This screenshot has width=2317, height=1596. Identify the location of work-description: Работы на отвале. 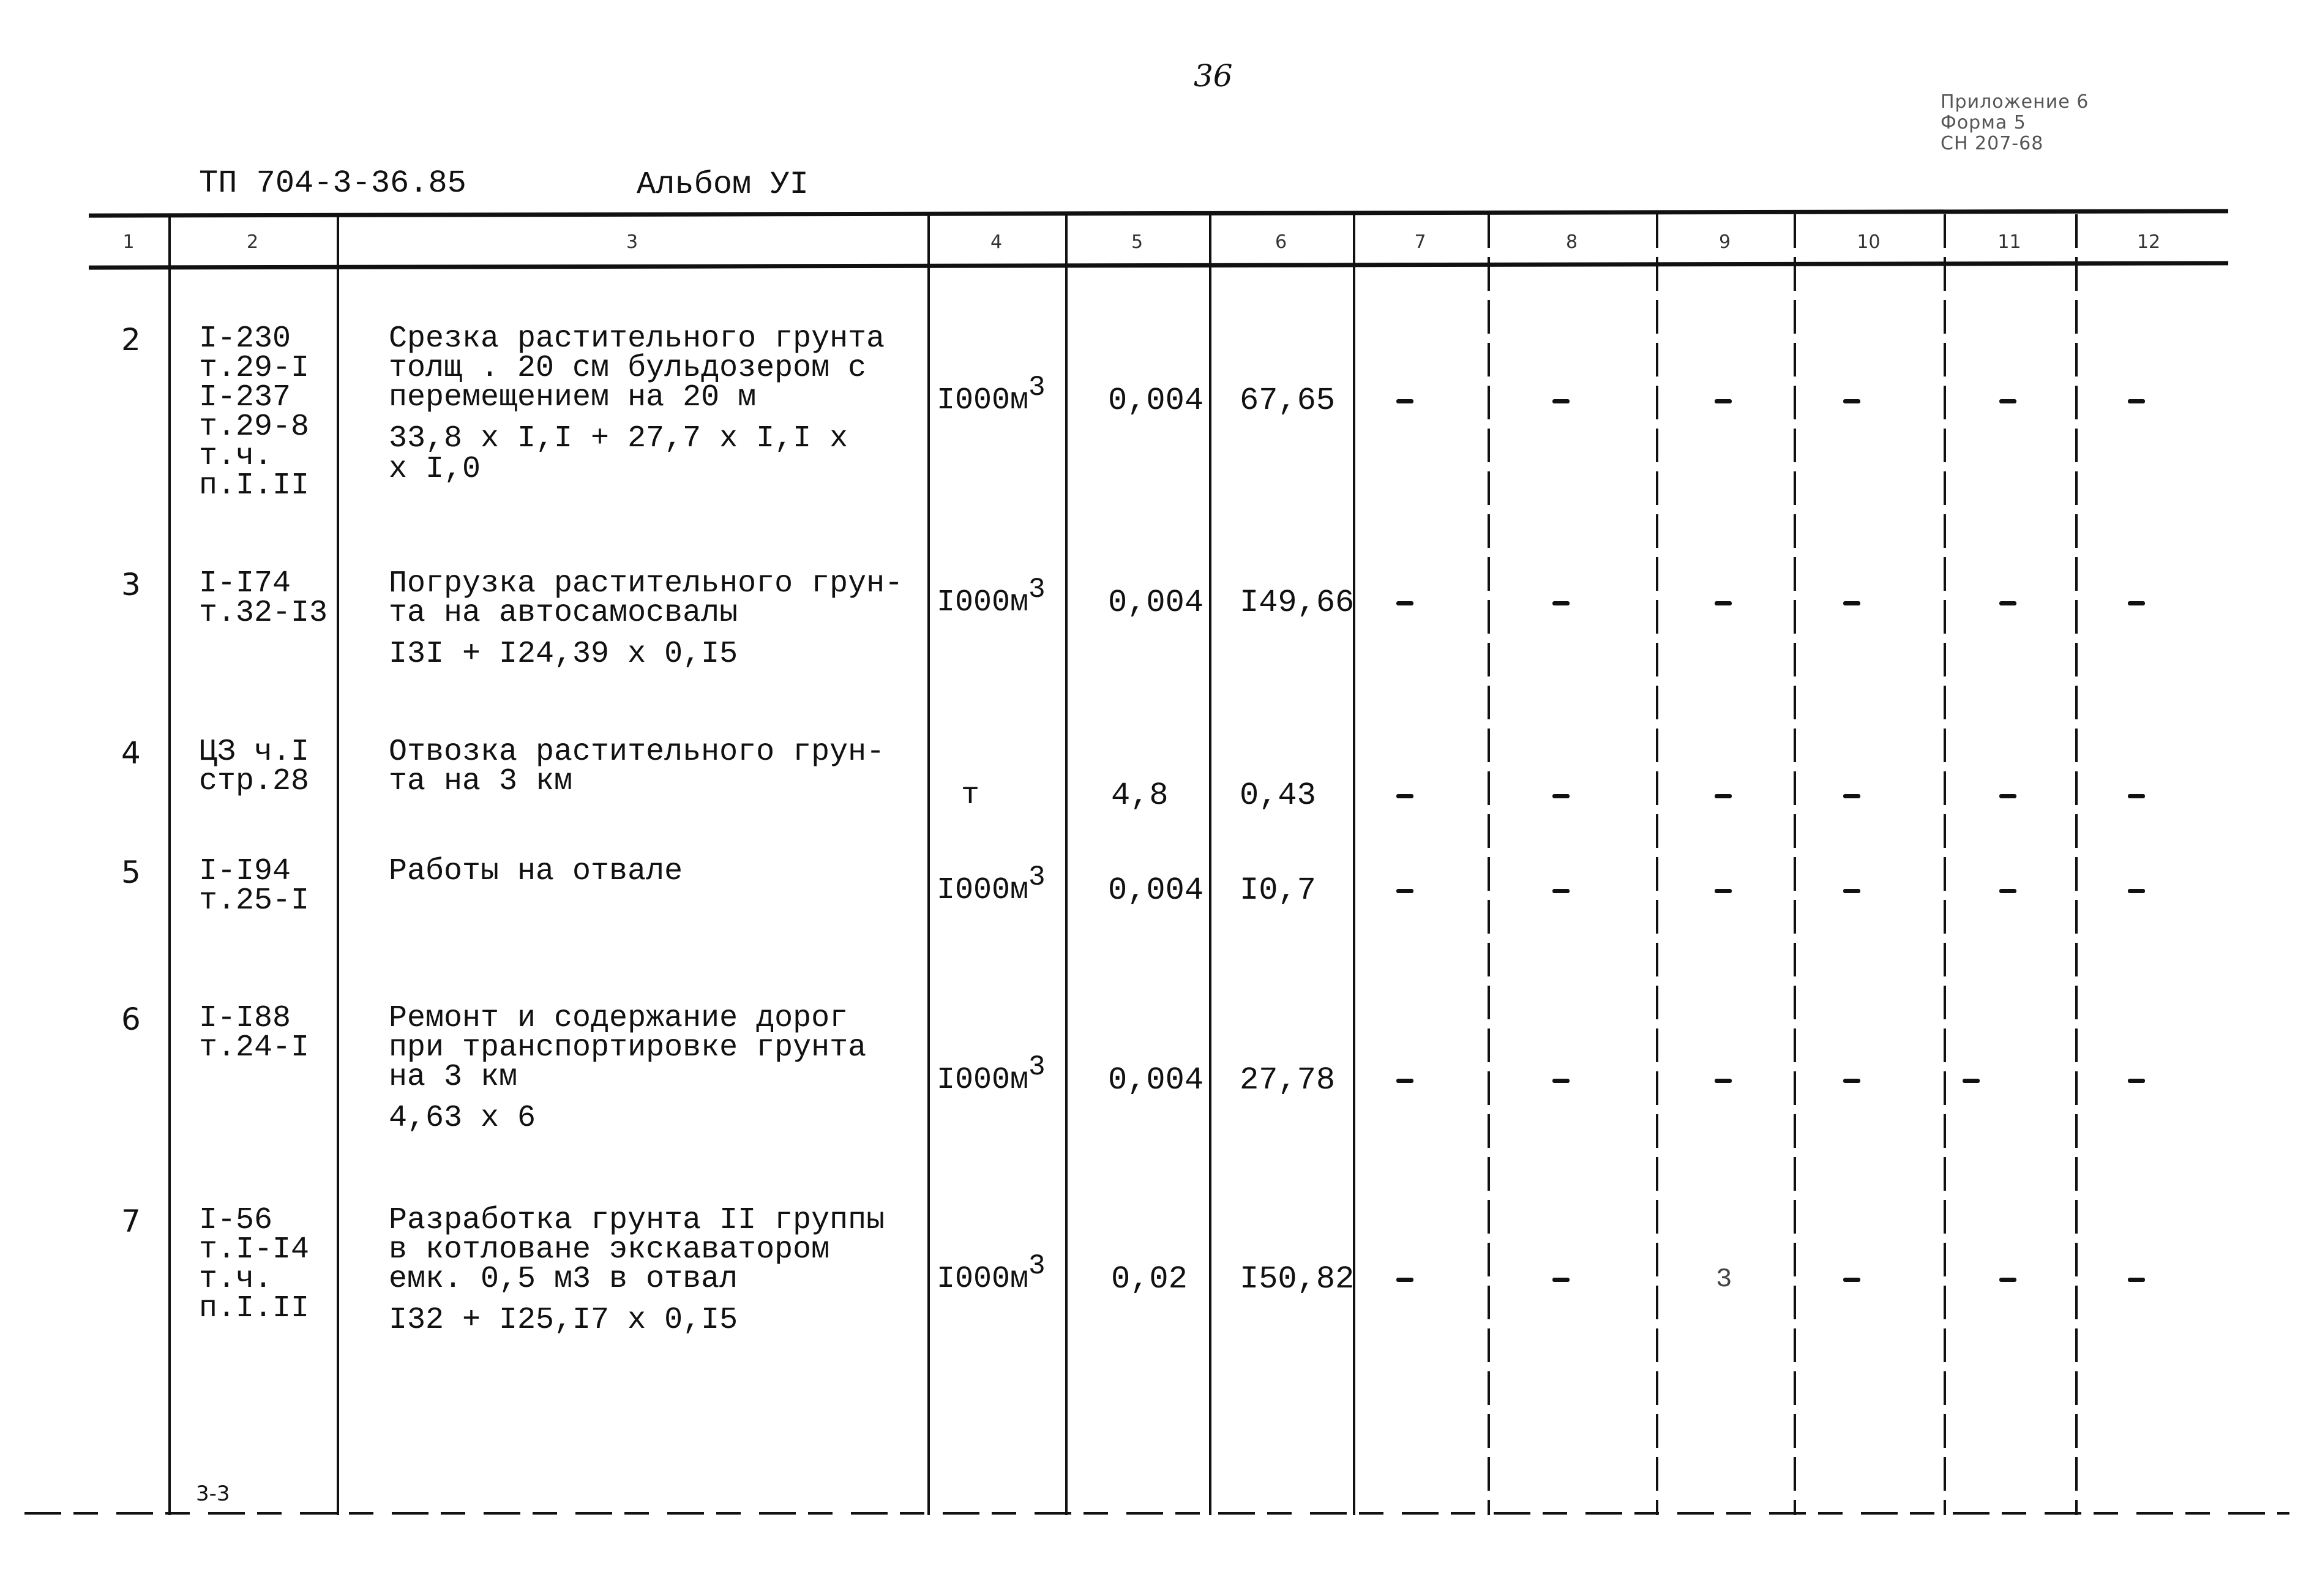
(536, 871).